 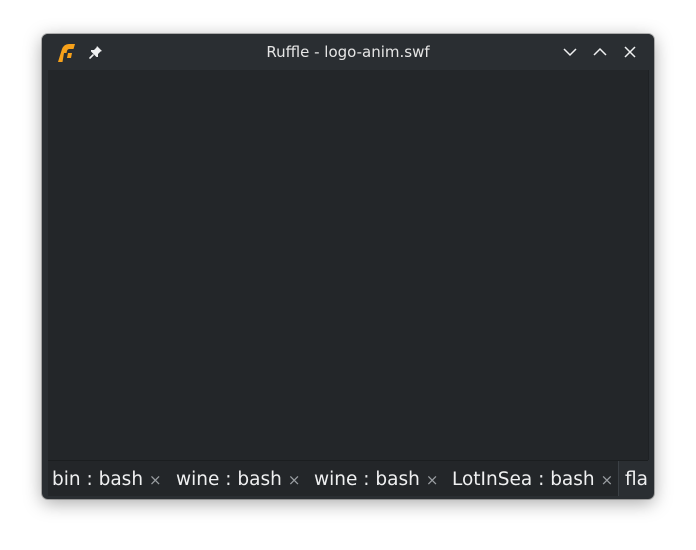 I want to click on content-edge, so click(x=648, y=265).